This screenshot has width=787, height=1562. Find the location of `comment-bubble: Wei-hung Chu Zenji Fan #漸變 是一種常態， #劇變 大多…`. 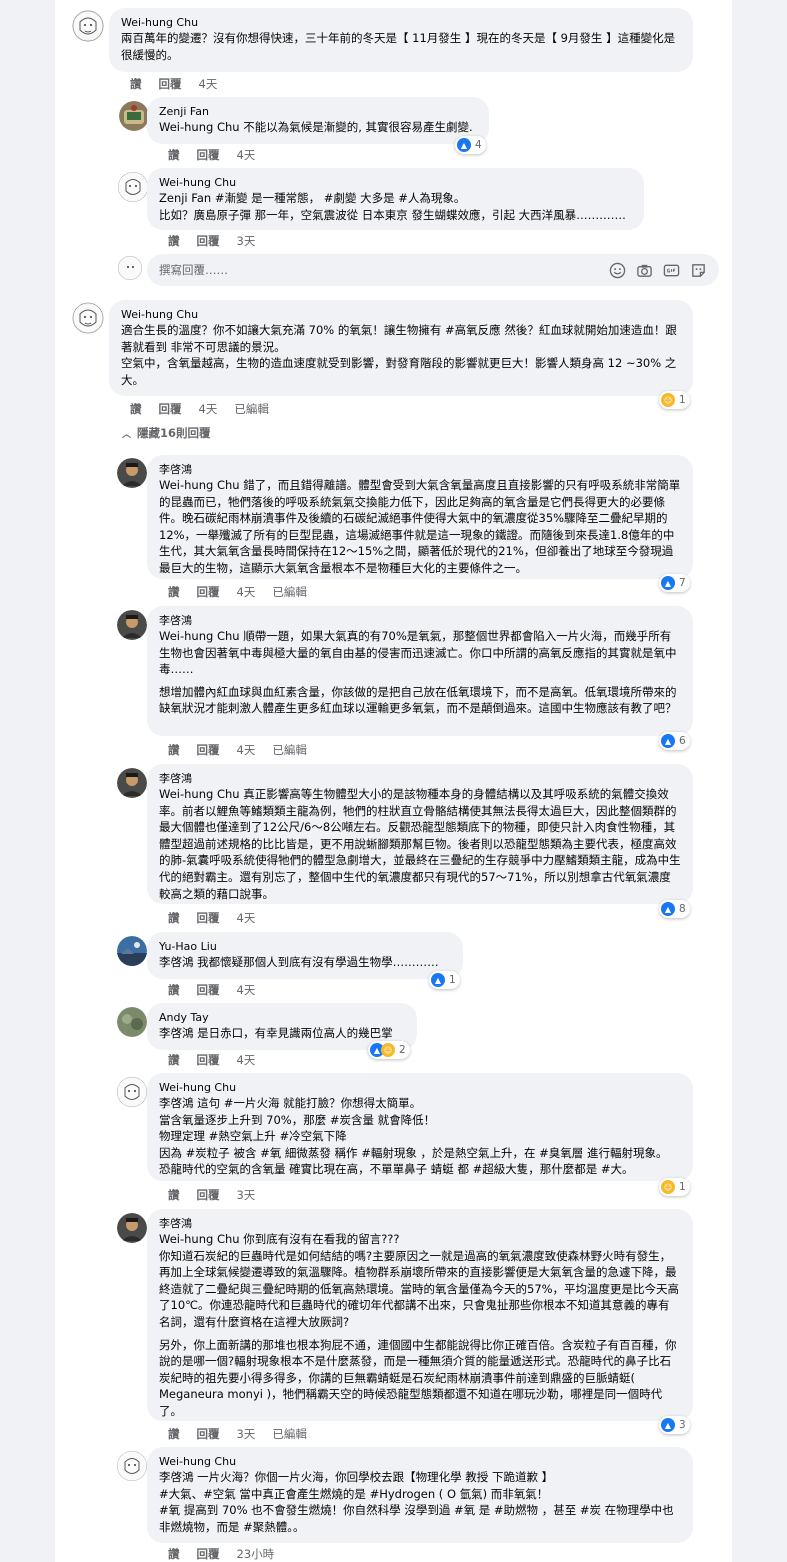

comment-bubble: Wei-hung Chu Zenji Fan #漸變 是一種常態， #劇變 大多… is located at coordinates (395, 199).